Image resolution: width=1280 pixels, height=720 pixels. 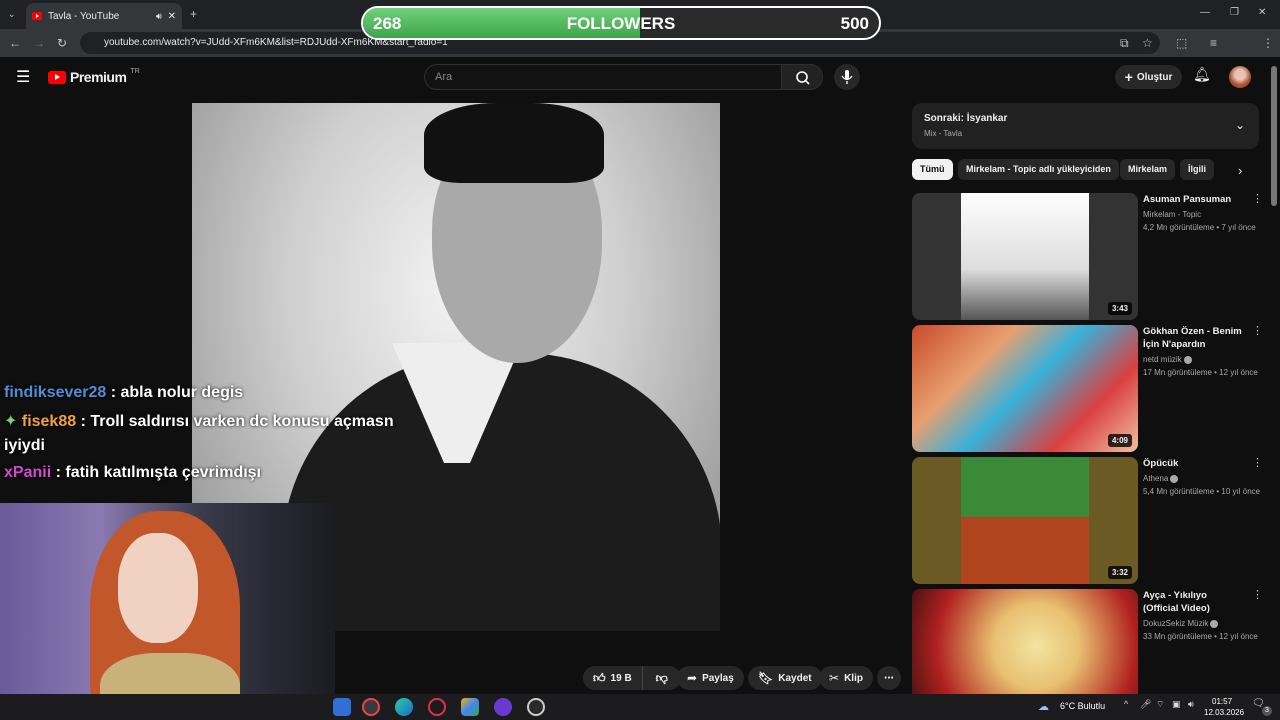 I want to click on create-button: + Oluştur, so click(x=1148, y=77).